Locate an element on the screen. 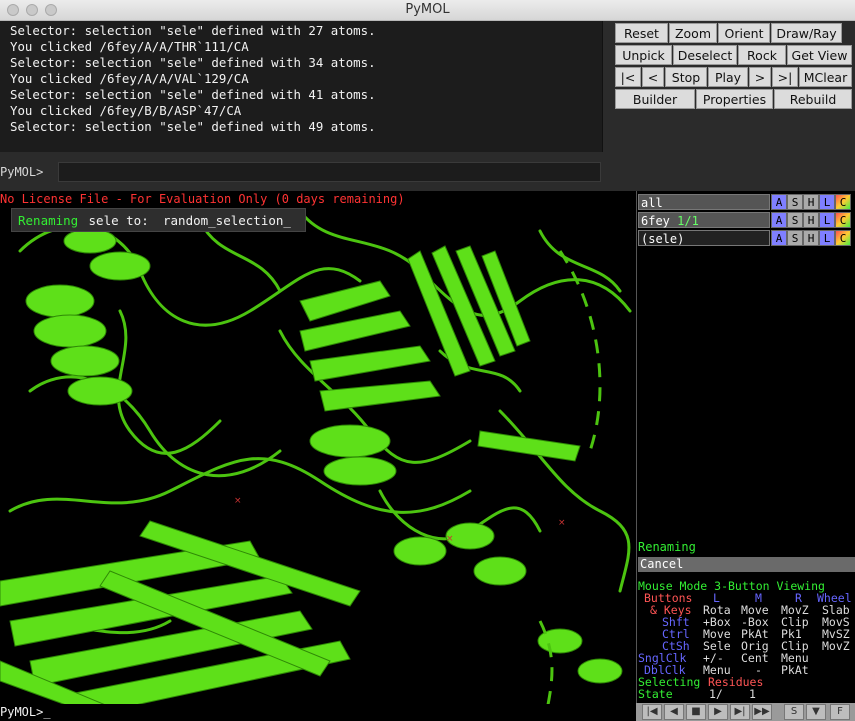 Image resolution: width=855 pixels, height=721 pixels. stop-button: Stop is located at coordinates (686, 77).